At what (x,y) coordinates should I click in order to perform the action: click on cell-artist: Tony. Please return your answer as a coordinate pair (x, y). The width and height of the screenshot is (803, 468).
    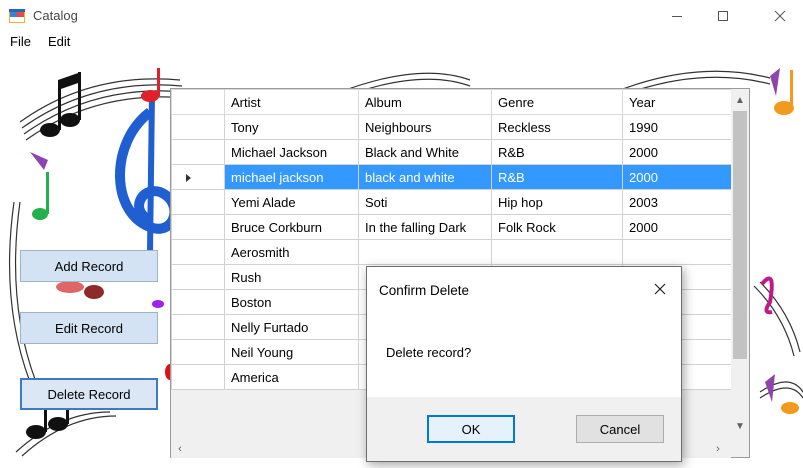
    Looking at the image, I should click on (291, 127).